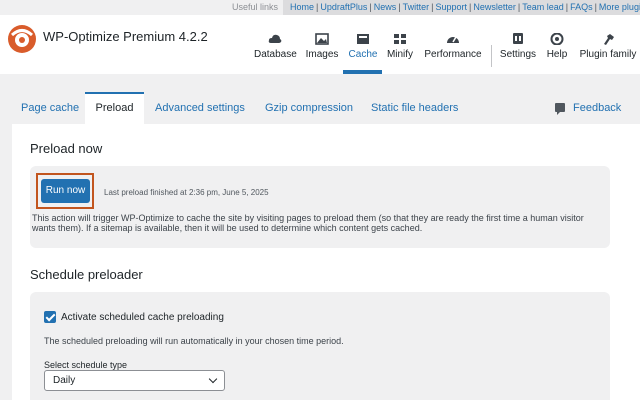 The width and height of the screenshot is (640, 400). I want to click on cache-icon, so click(363, 39).